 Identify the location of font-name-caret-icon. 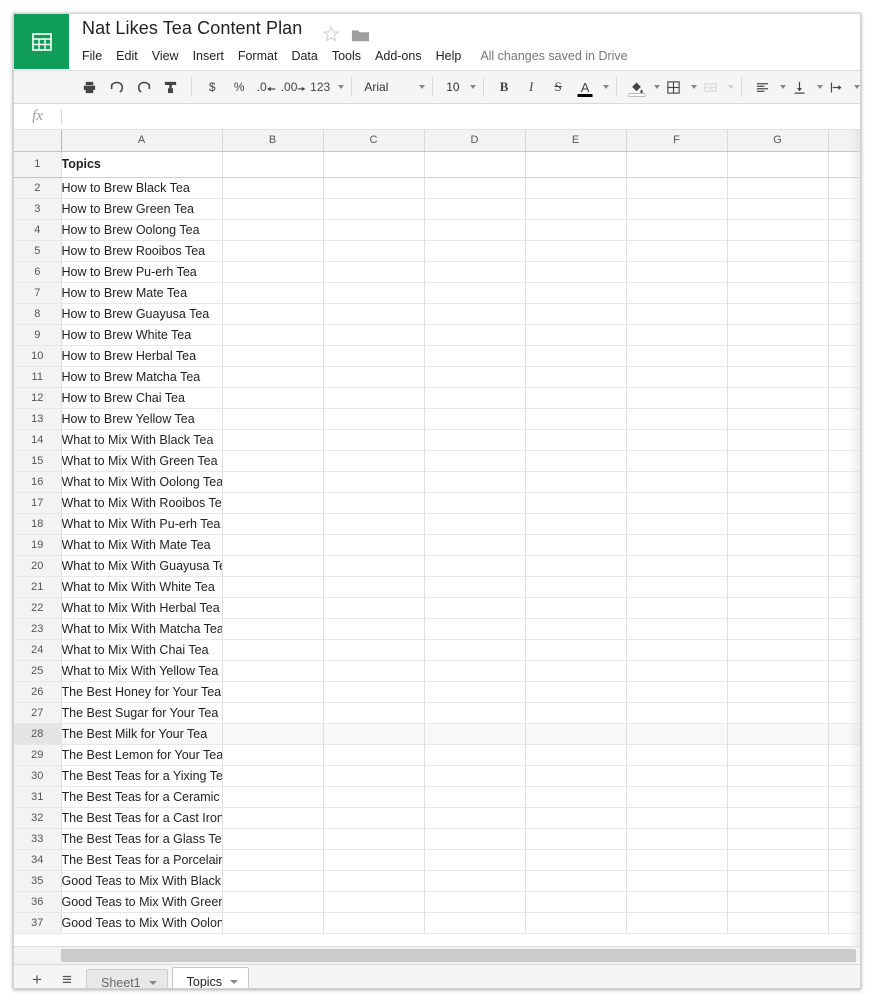
(422, 87).